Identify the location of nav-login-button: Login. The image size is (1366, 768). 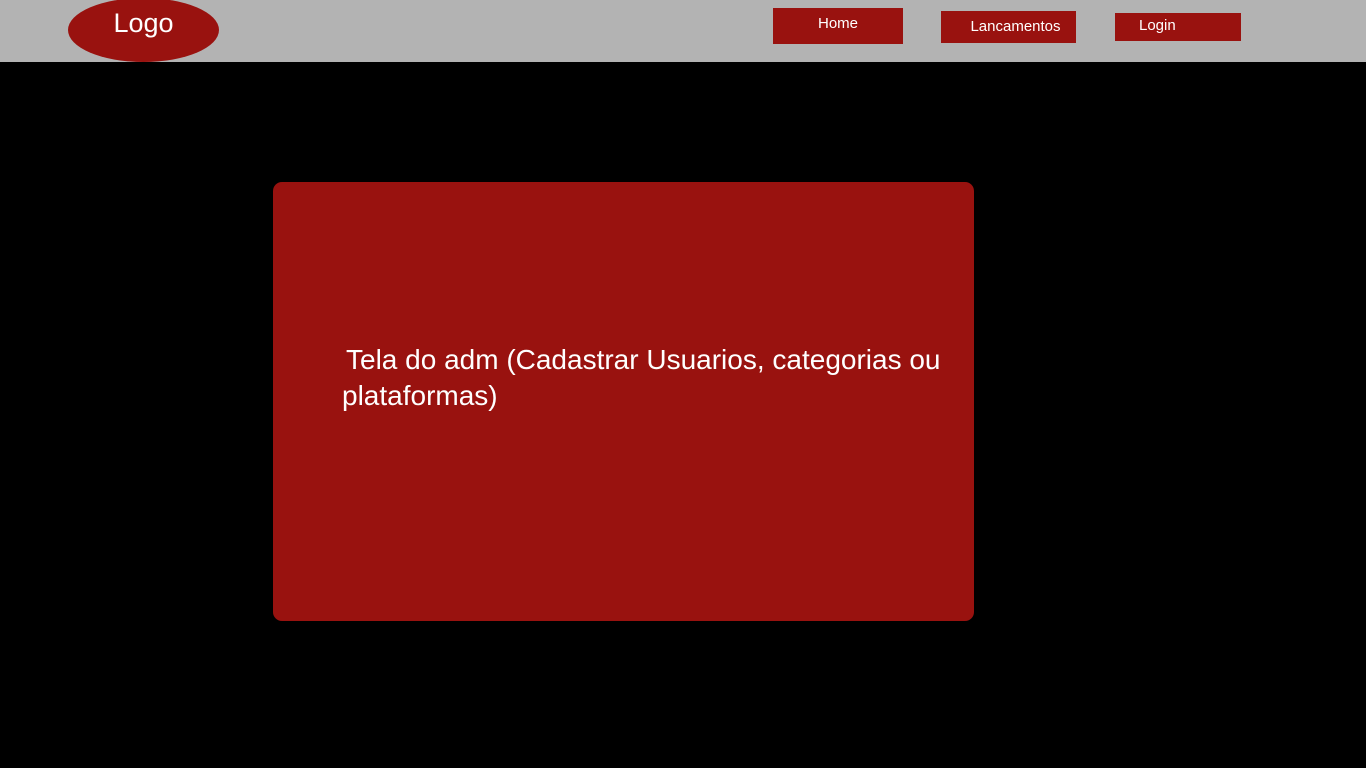
(1178, 27).